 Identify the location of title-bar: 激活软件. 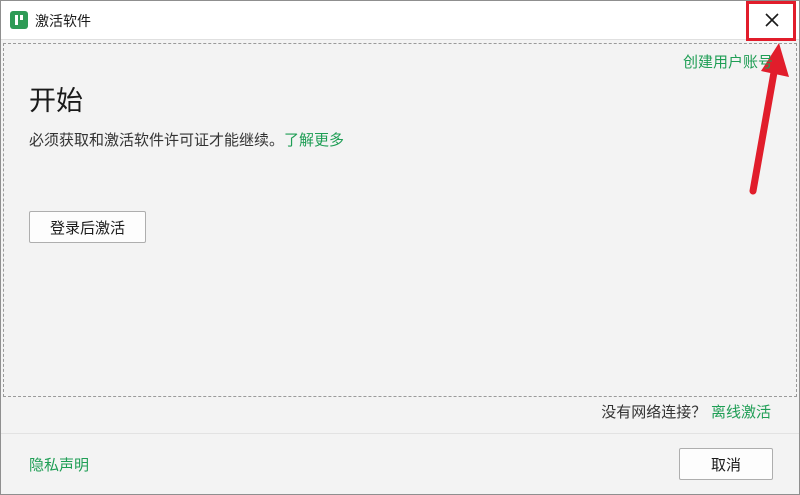
(400, 20).